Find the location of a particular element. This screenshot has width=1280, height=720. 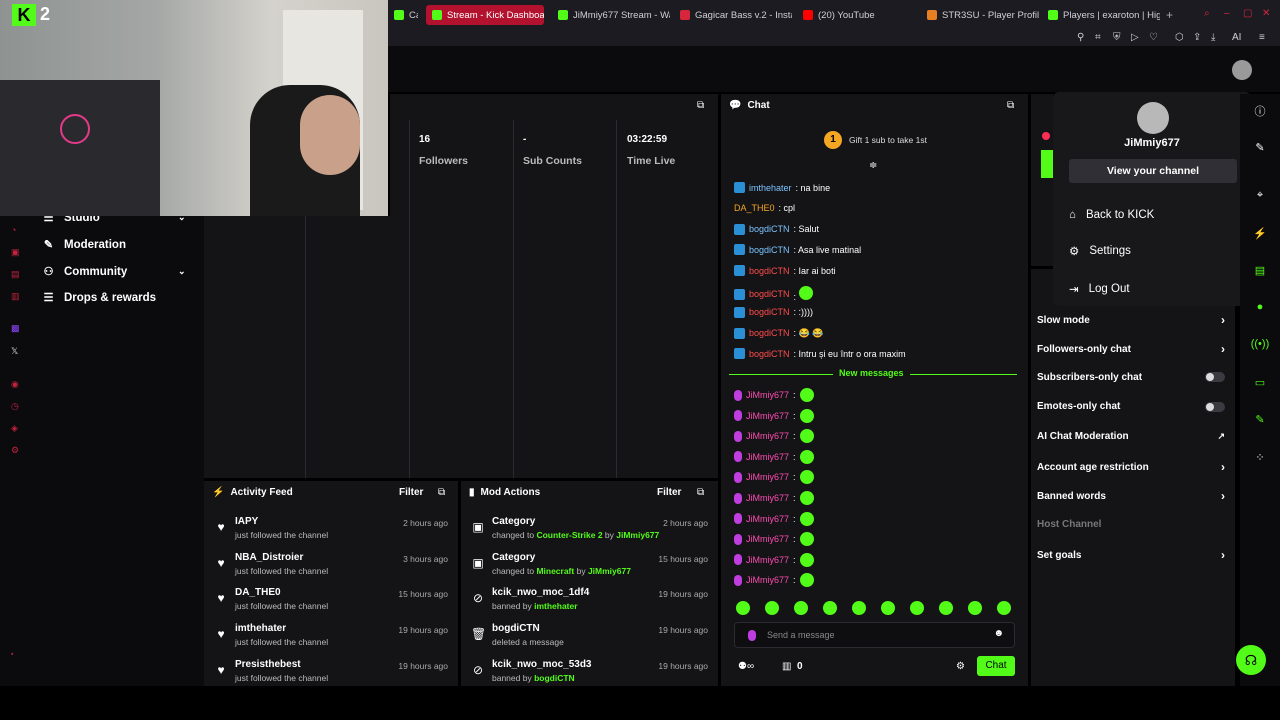

chat-message: bogdiCTN: :)))) is located at coordinates (773, 312).